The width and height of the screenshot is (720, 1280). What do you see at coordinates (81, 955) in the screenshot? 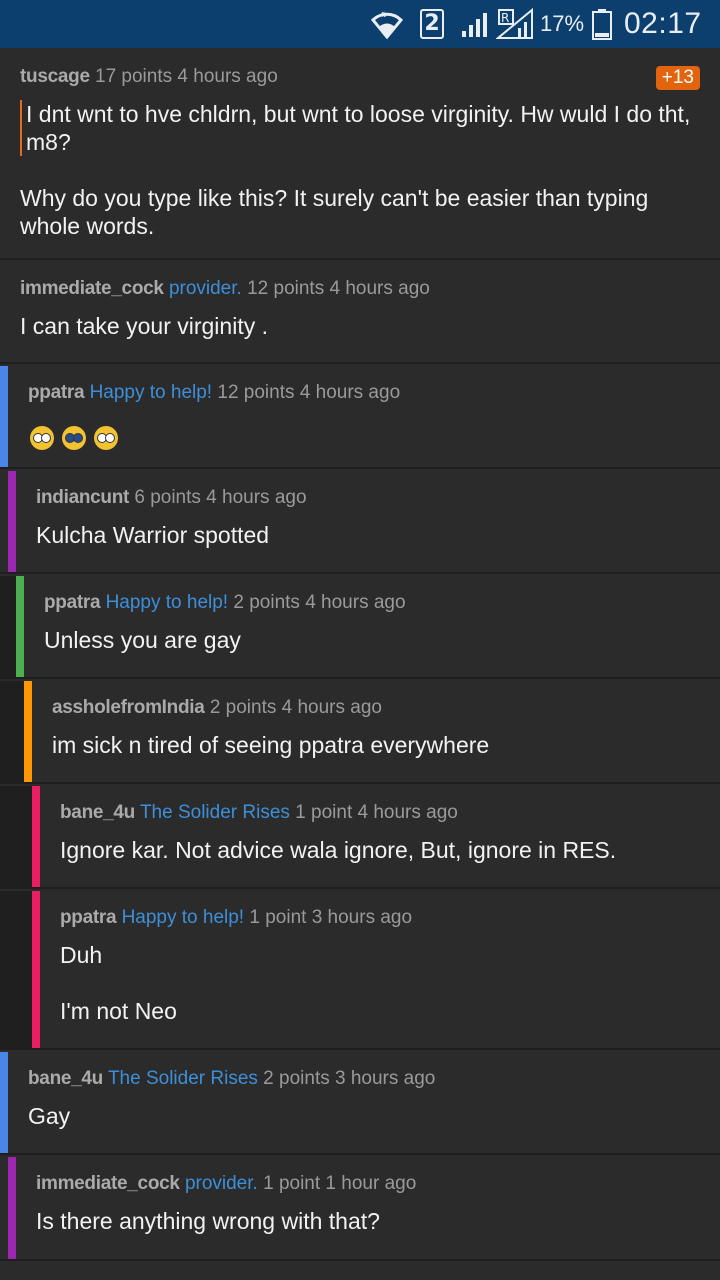
I see `comment-text: Duh` at bounding box center [81, 955].